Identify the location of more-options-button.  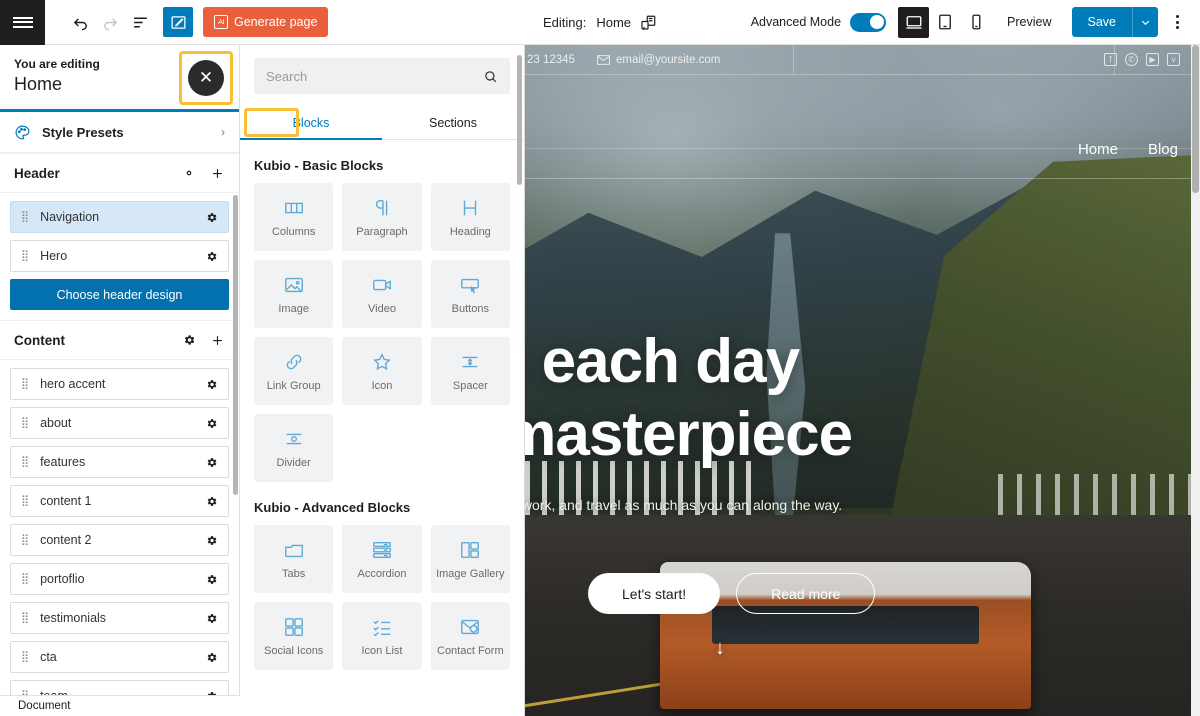
(1177, 22).